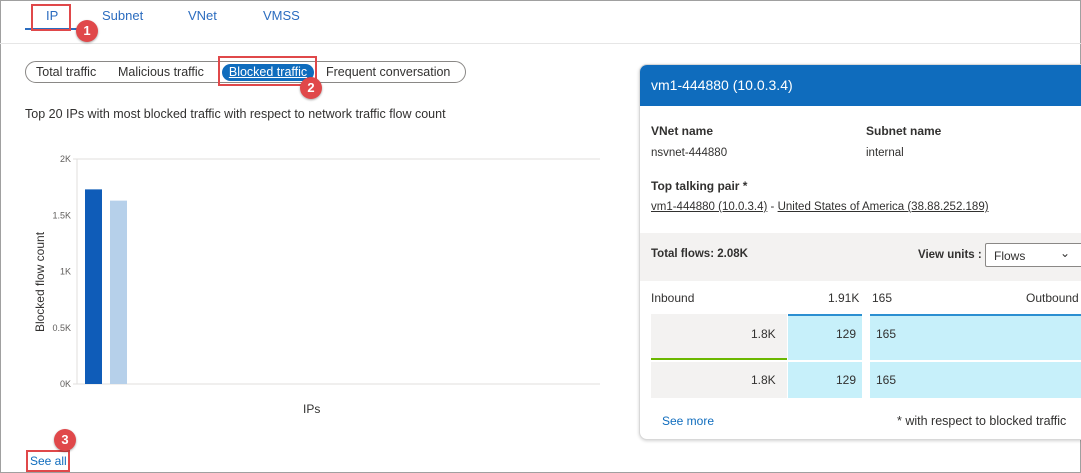  Describe the element at coordinates (122, 15) in the screenshot. I see `tab-subnet: Subnet` at that location.